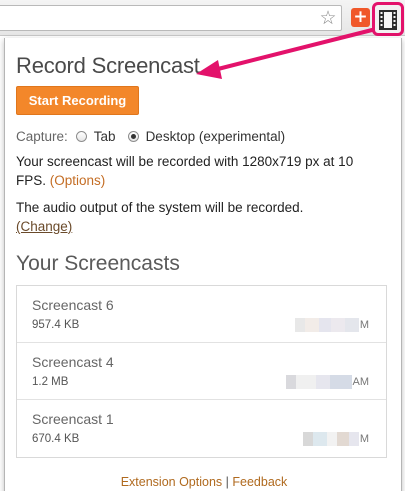  Describe the element at coordinates (44, 226) in the screenshot. I see `change-link: (Change)` at that location.